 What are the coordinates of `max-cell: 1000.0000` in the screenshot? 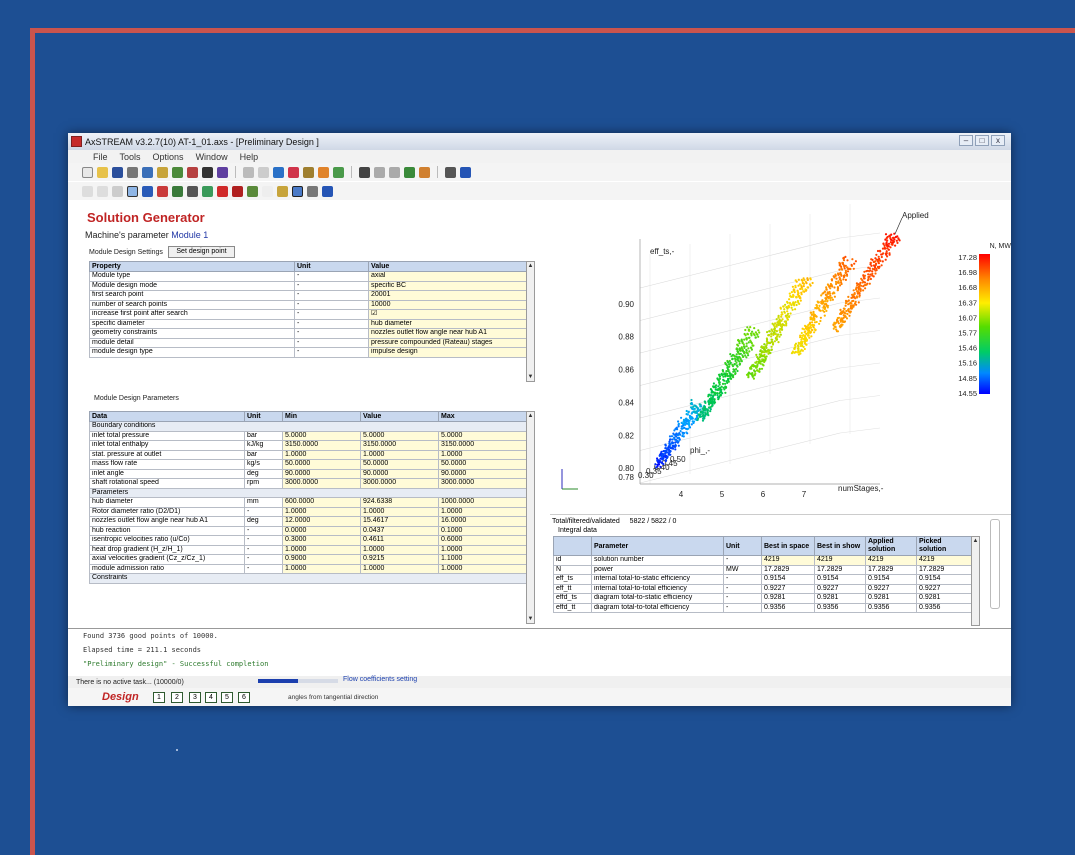 It's located at (482, 502).